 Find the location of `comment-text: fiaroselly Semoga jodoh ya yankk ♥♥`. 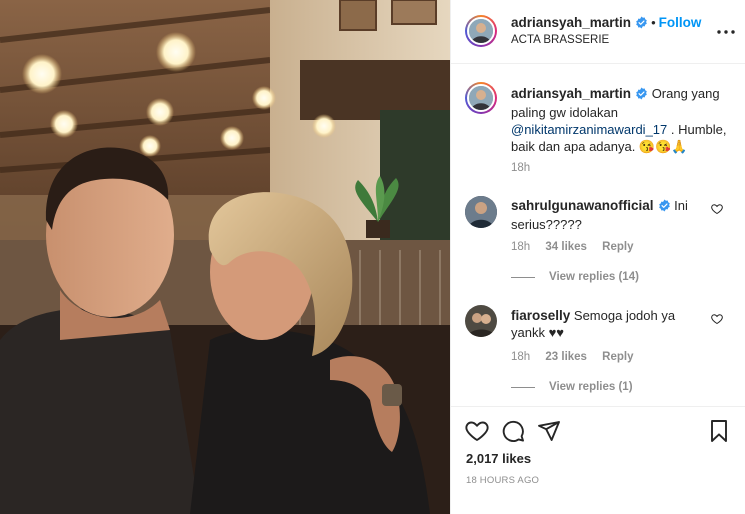

comment-text: fiaroselly Semoga jodoh ya yankk ♥♥ is located at coordinates (611, 324).